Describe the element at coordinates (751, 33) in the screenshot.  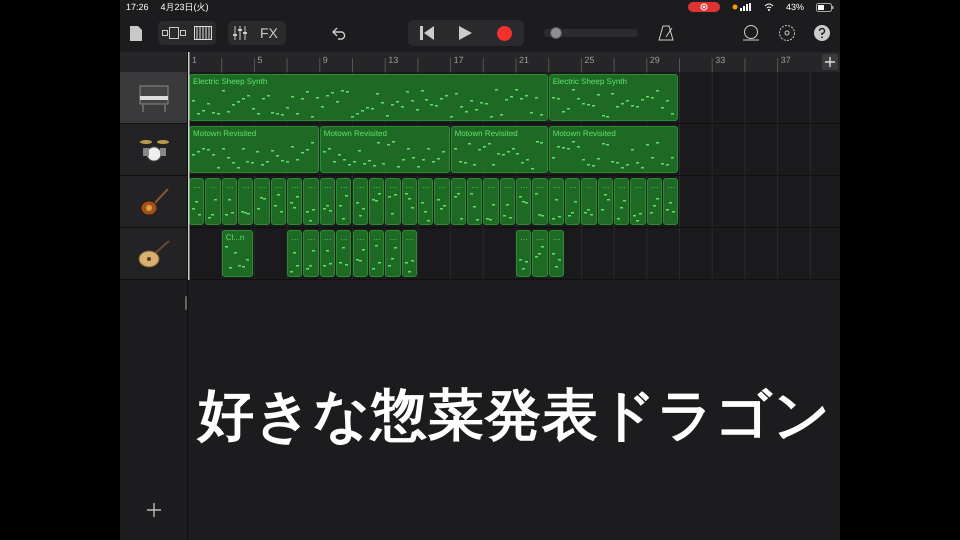
I see `loop-icon` at that location.